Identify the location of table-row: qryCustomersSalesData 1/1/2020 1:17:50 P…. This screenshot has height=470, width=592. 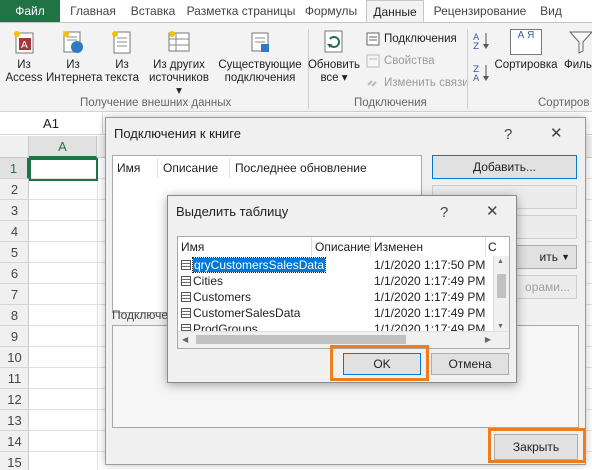
(336, 265).